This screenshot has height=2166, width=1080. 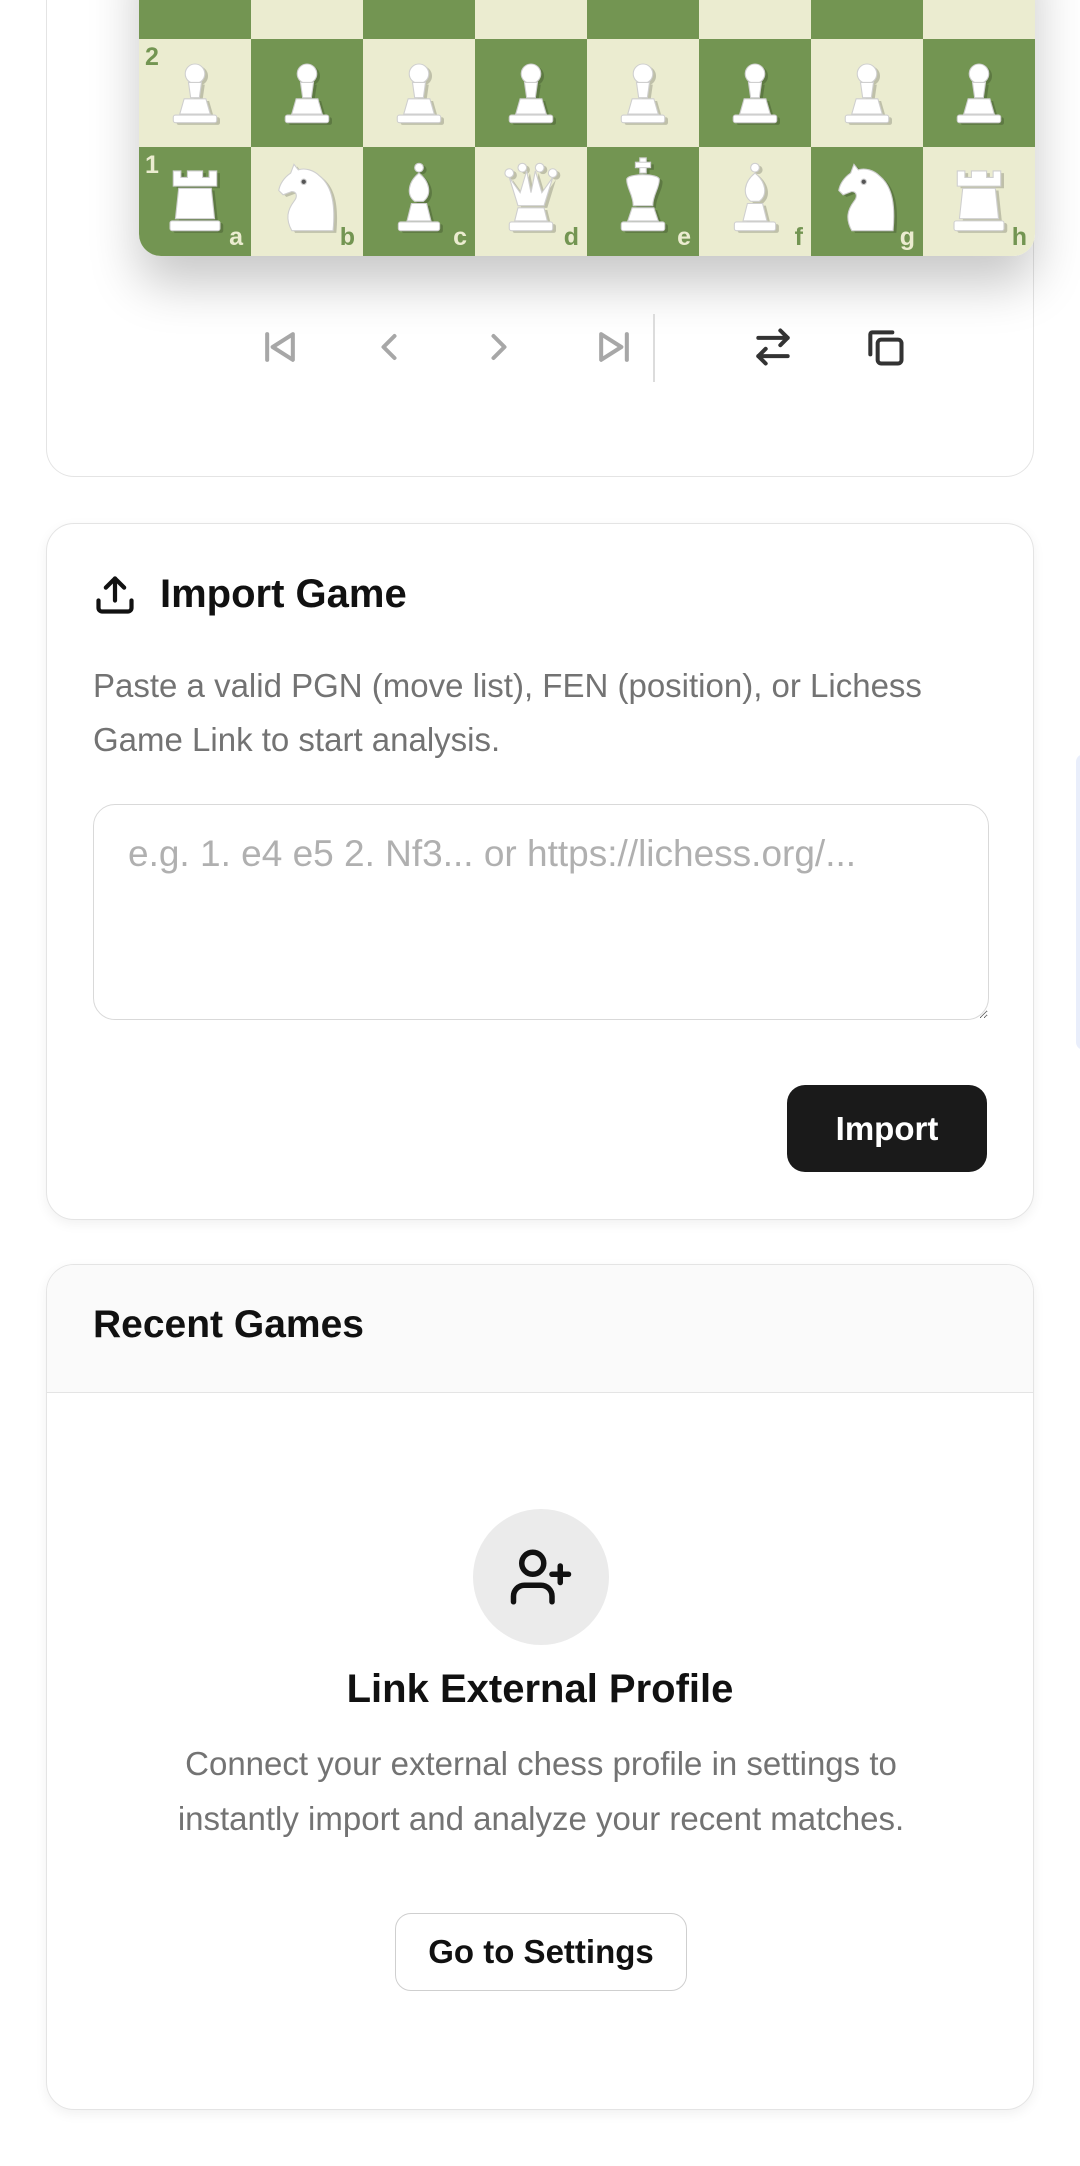 I want to click on user-plus-icon, so click(x=541, y=1577).